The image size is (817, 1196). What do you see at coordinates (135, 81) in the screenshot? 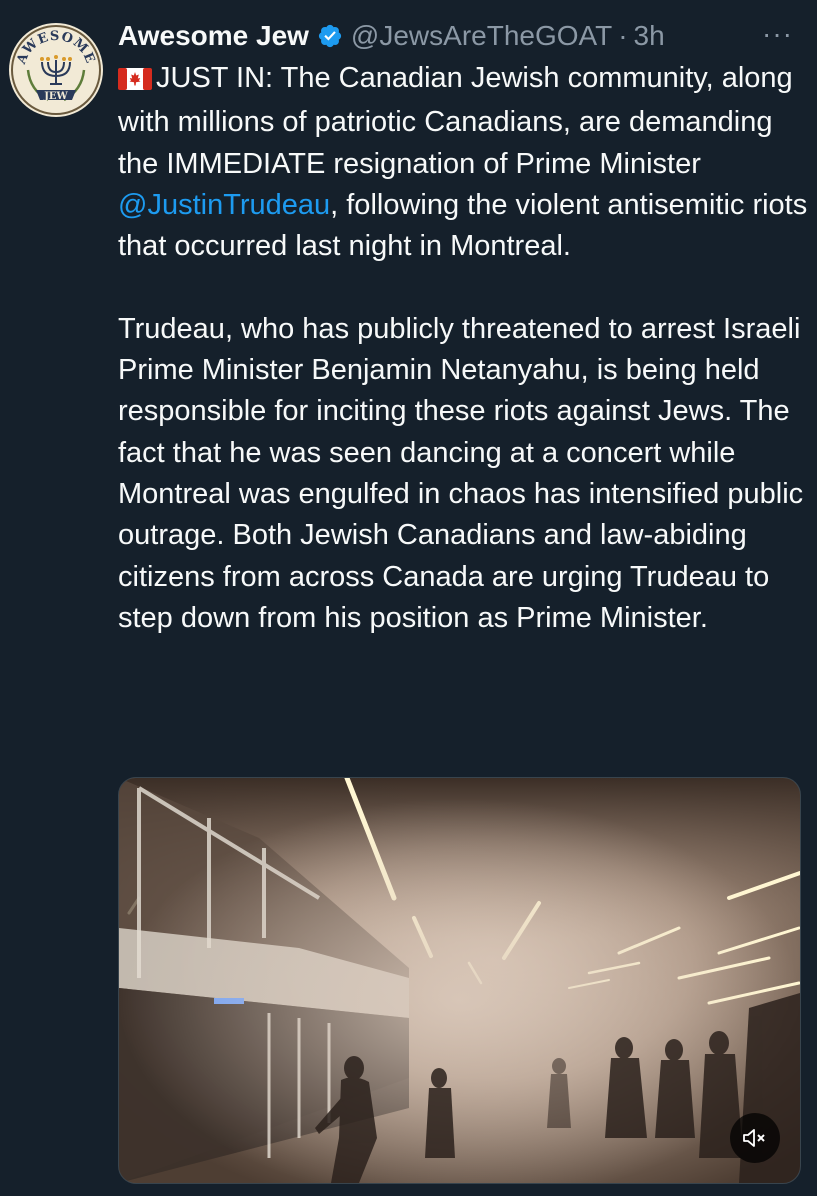
I see `canada-flag-icon` at bounding box center [135, 81].